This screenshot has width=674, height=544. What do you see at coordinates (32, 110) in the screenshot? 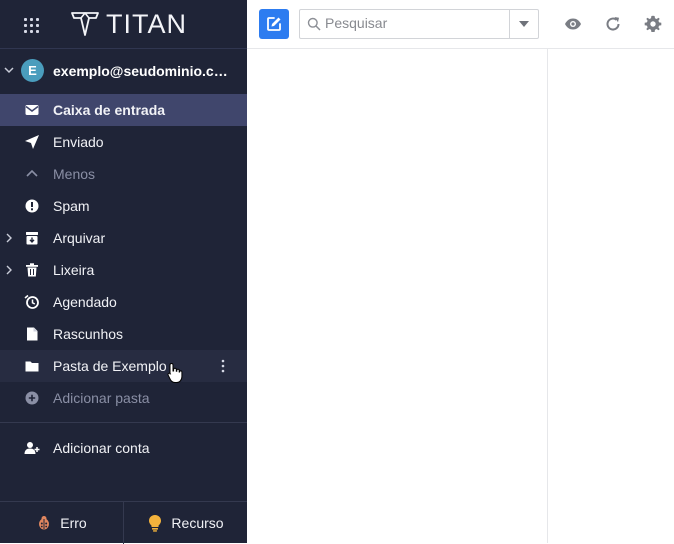
I see `envelope-icon` at bounding box center [32, 110].